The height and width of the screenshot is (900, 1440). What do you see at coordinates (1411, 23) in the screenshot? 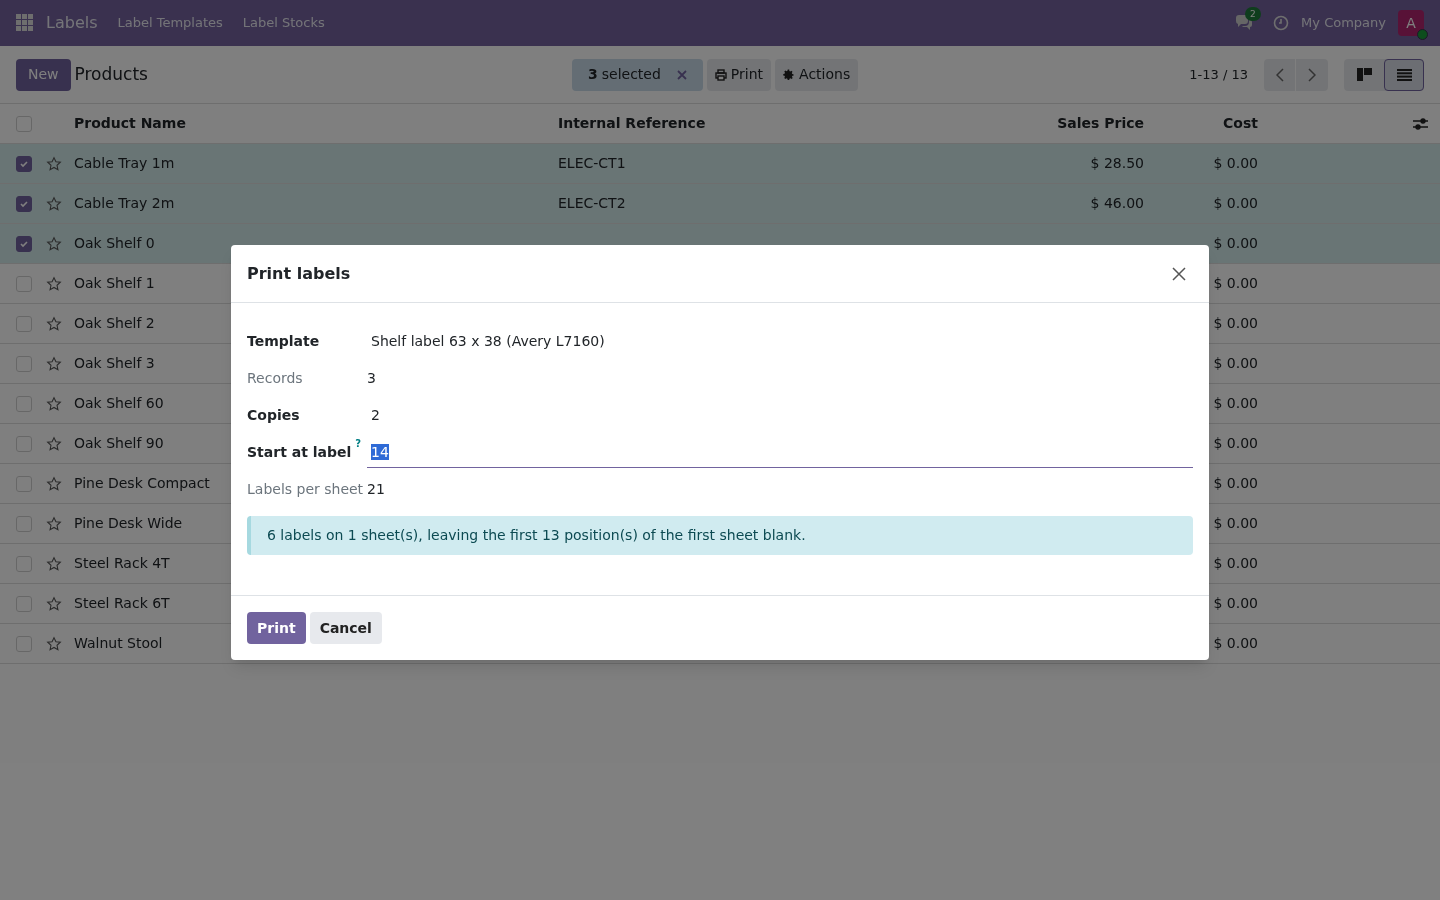
I see `user-avatar: A` at bounding box center [1411, 23].